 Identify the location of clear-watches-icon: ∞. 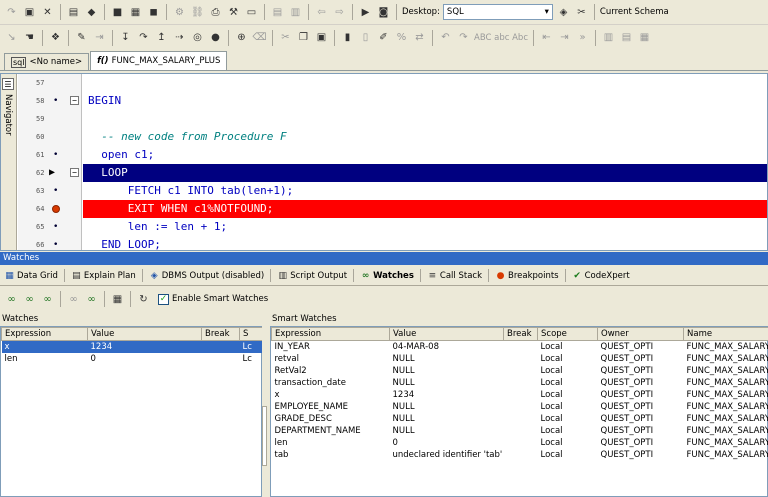
(73, 299).